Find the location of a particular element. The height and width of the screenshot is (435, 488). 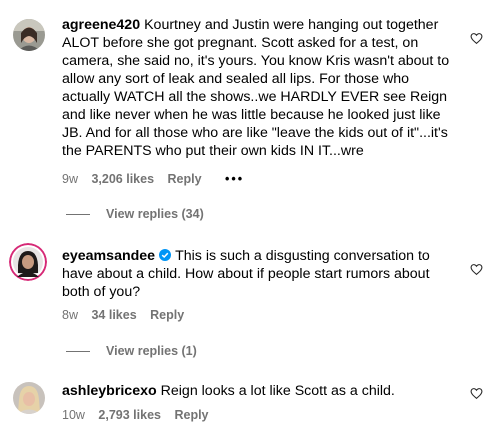

view-replies-label: View replies (1) is located at coordinates (151, 351).